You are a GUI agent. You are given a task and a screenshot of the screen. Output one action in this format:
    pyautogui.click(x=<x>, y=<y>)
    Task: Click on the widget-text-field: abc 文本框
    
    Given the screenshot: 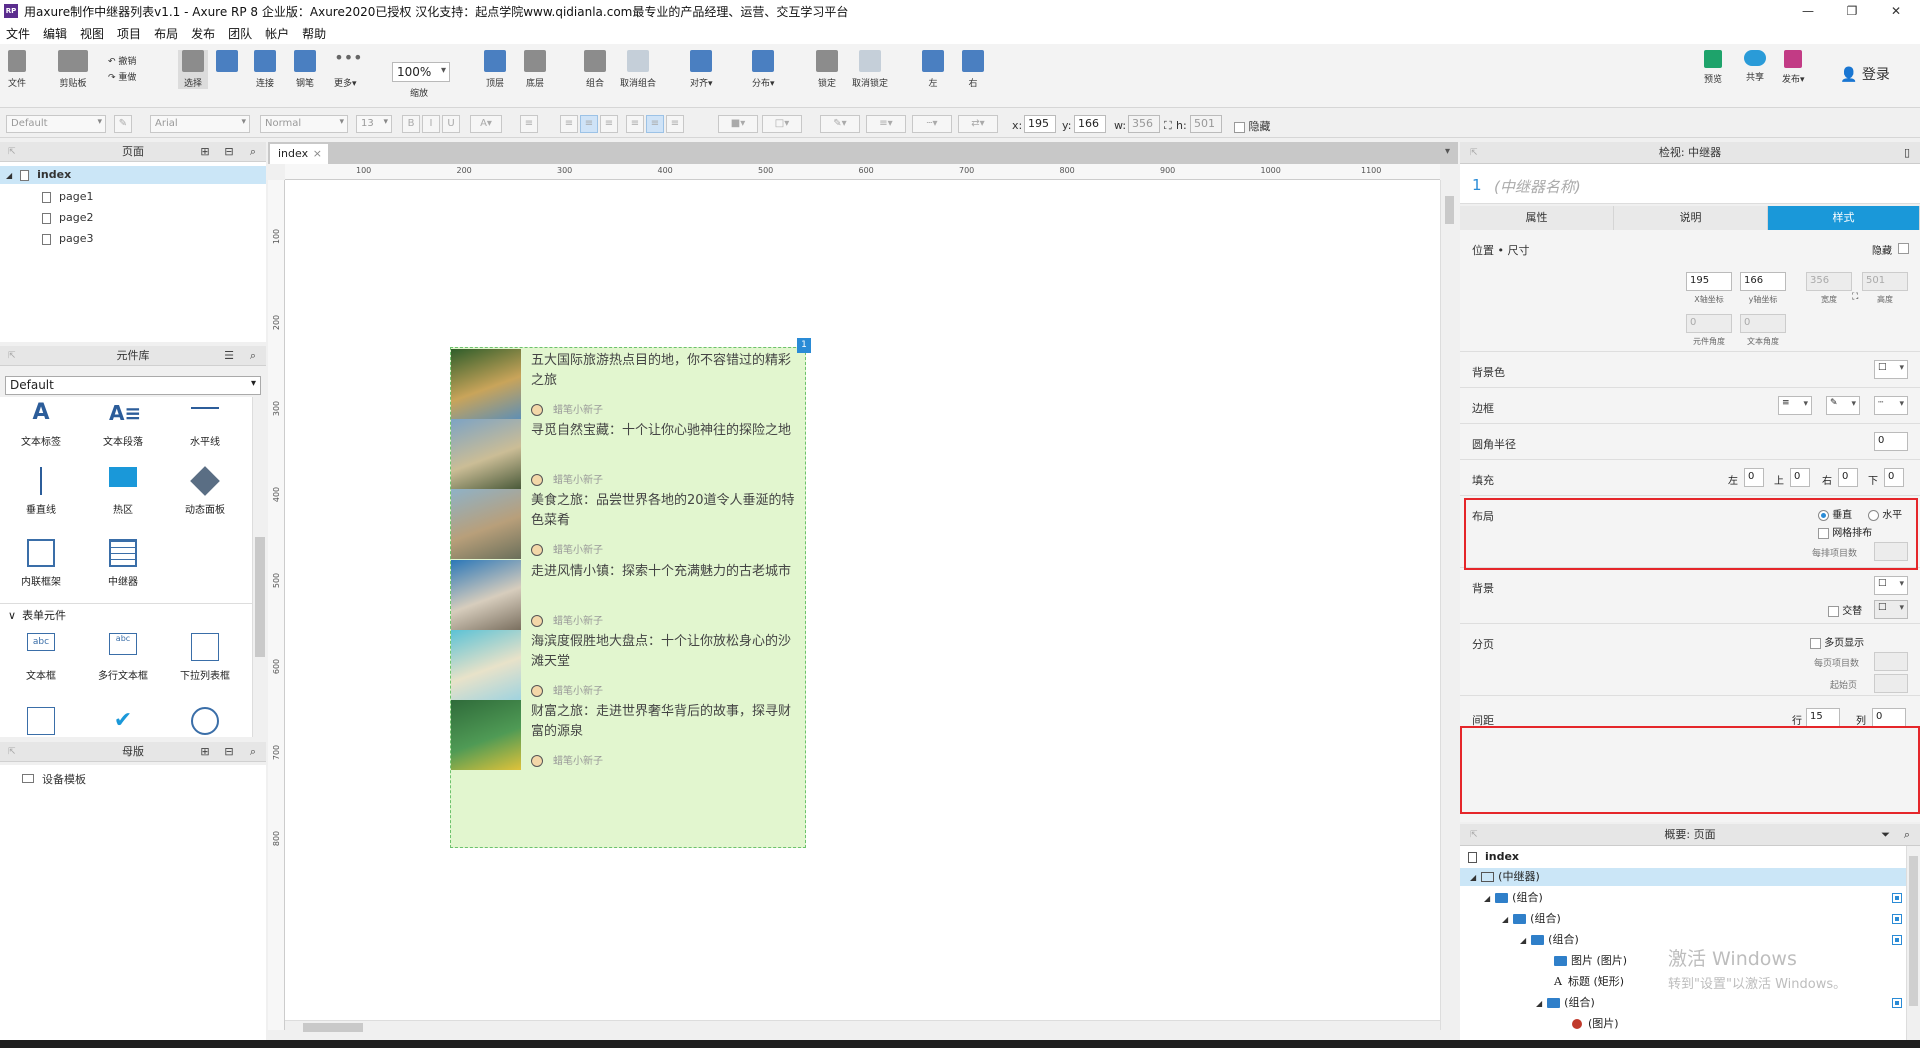 What is the action you would take?
    pyautogui.click(x=41, y=657)
    